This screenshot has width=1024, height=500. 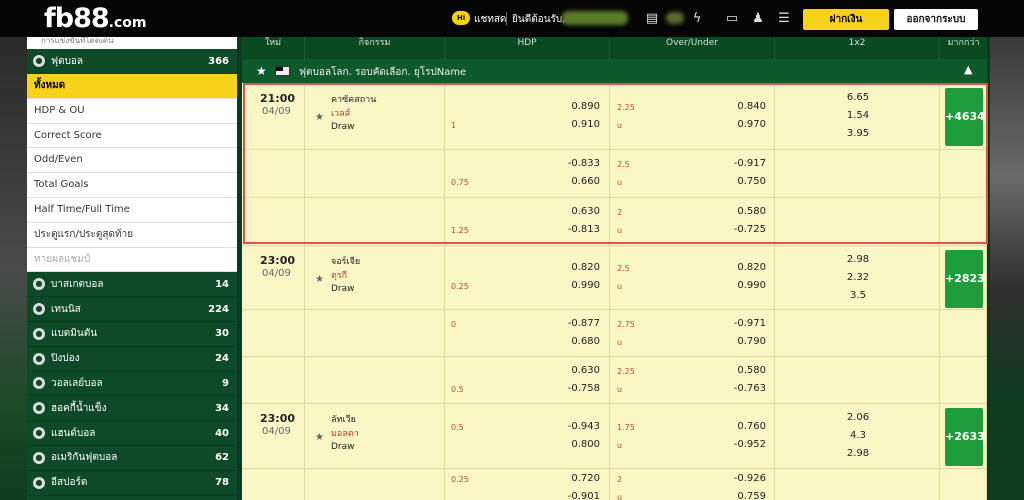 I want to click on user-icon: ♟, so click(x=758, y=18).